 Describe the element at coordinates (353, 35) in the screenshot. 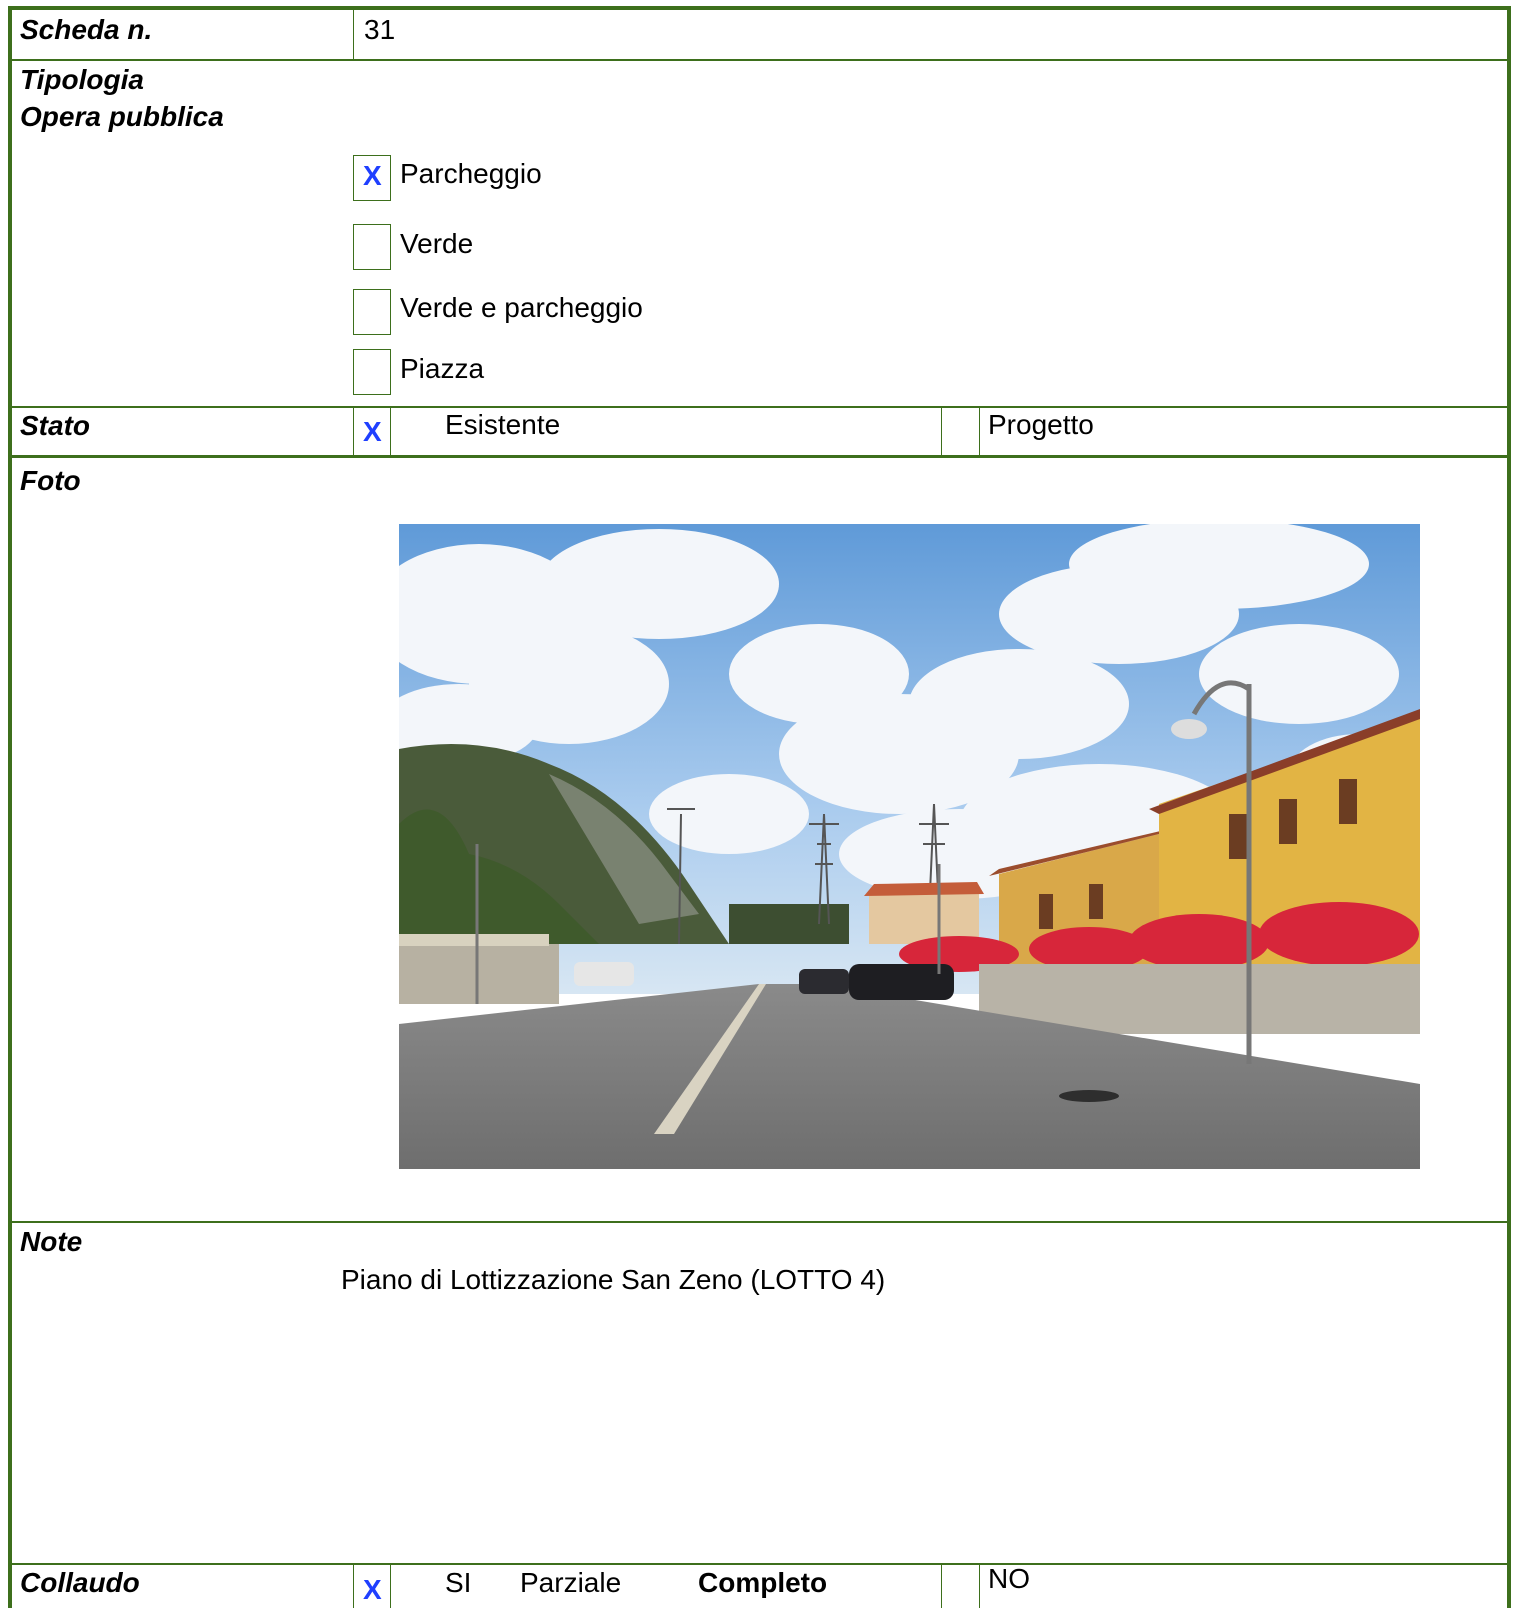

I see `col-divider-scheda` at that location.